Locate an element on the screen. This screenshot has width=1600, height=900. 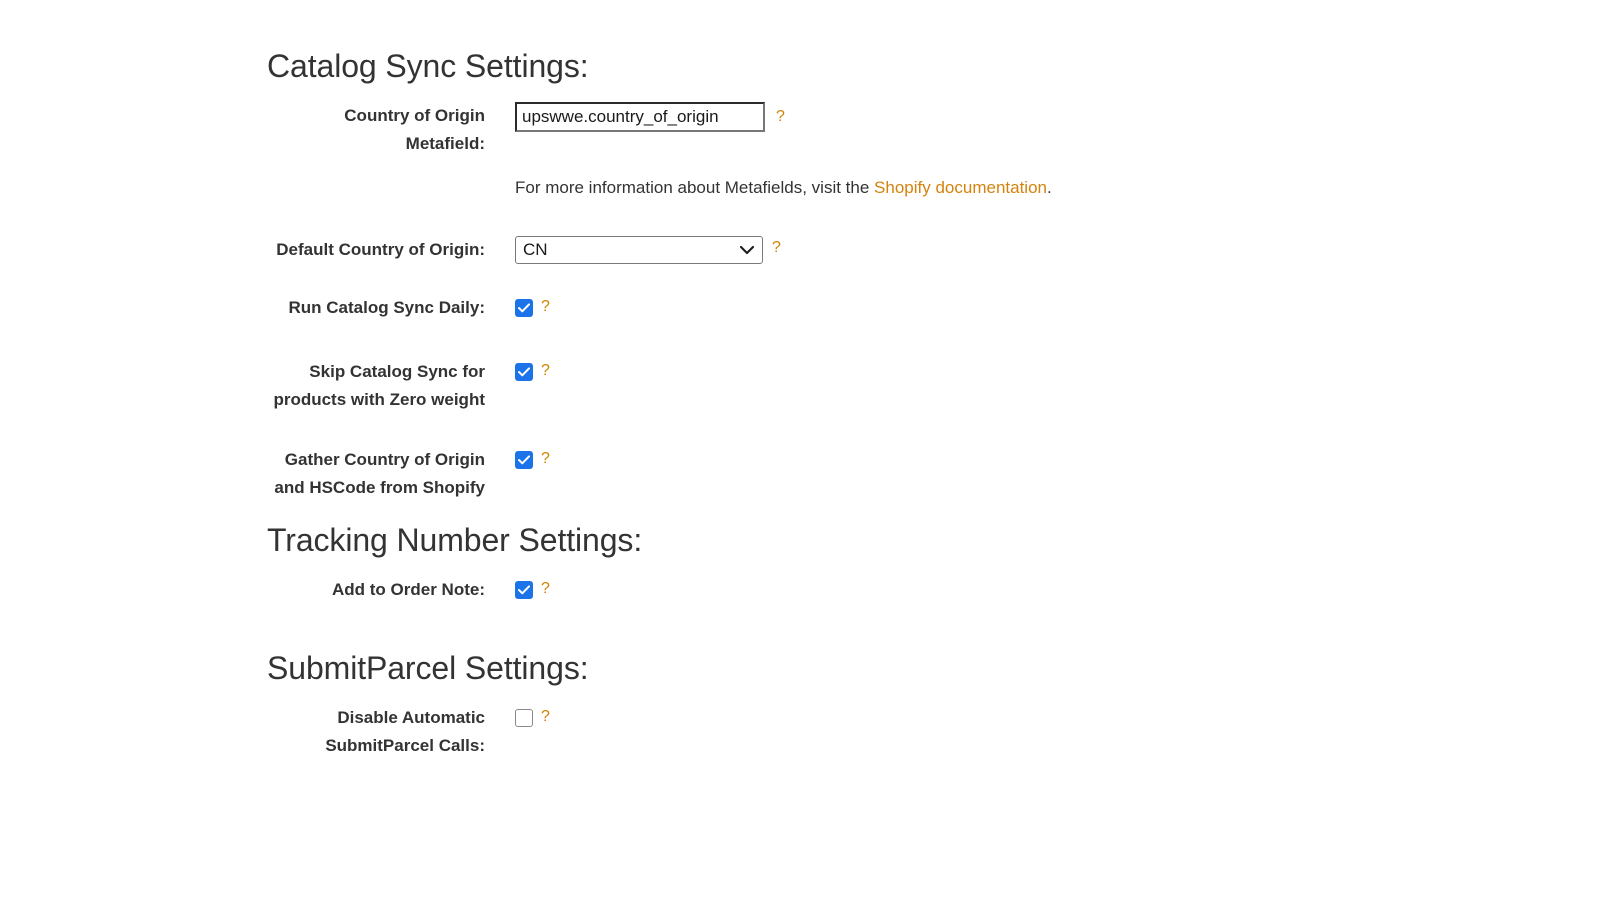
field-row-disable-automatic-submitparcel-calls: Disable Automatic SubmitParcel Calls: ? is located at coordinates (867, 732).